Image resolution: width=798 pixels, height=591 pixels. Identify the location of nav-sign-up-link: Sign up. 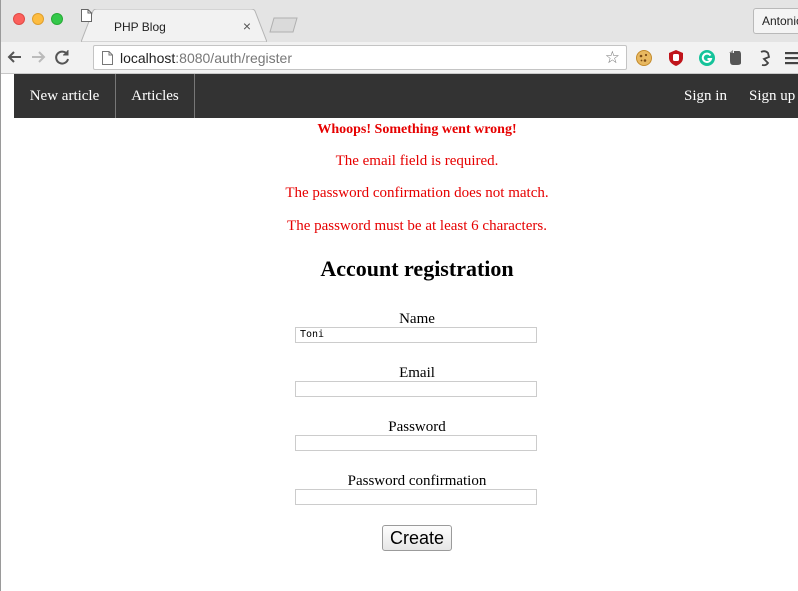
(773, 96).